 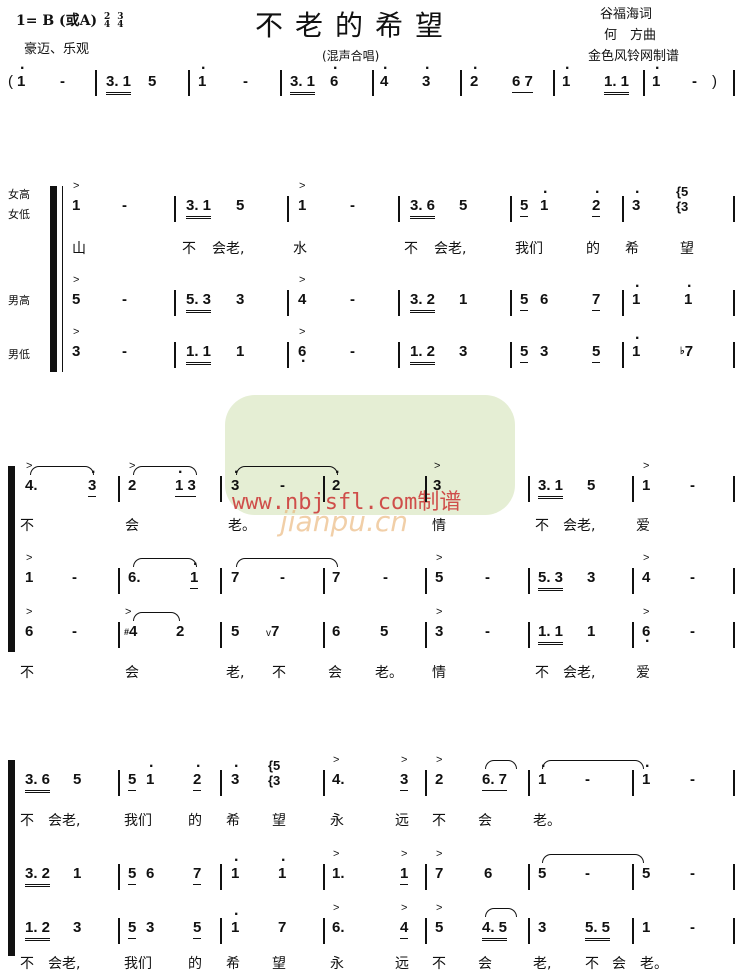 What do you see at coordinates (596, 200) in the screenshot?
I see `note: 2` at bounding box center [596, 200].